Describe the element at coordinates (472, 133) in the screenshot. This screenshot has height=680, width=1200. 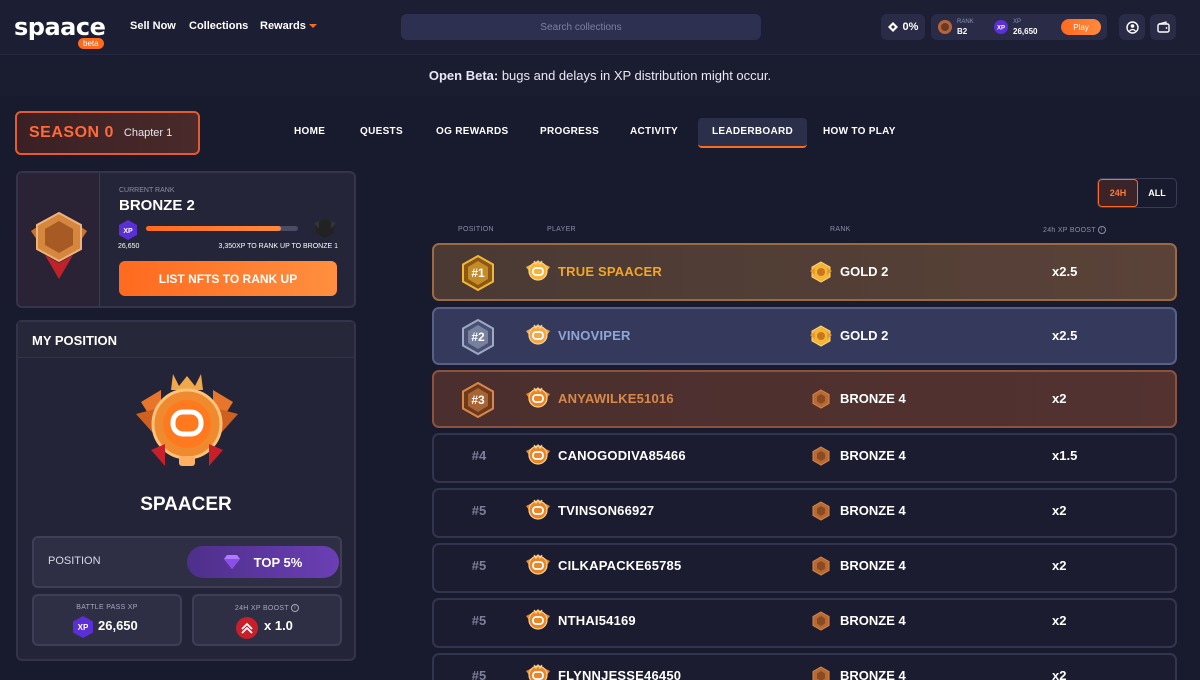
I see `tab-og-rewards: OG REWARDS` at that location.